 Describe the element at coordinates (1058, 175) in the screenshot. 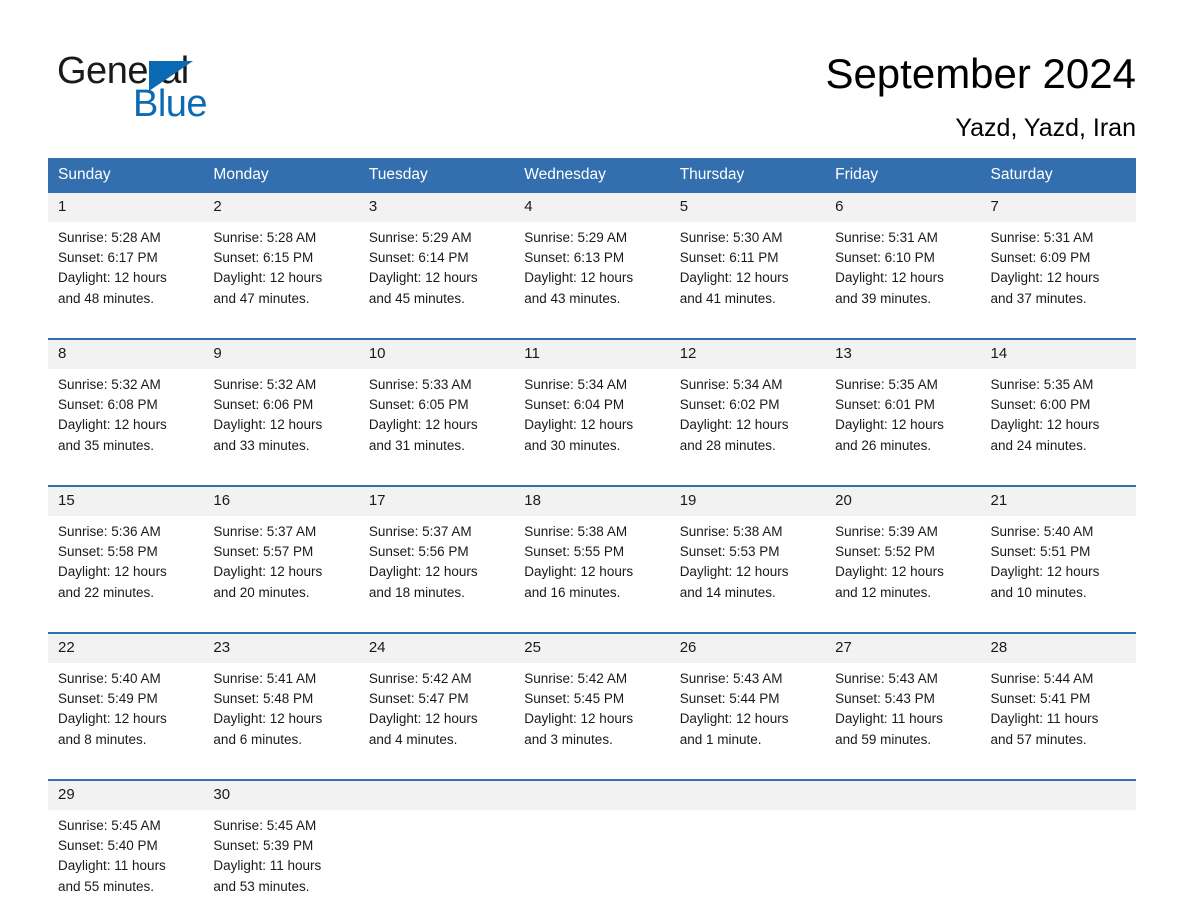

I see `weekday-header-saturday: Saturday` at that location.